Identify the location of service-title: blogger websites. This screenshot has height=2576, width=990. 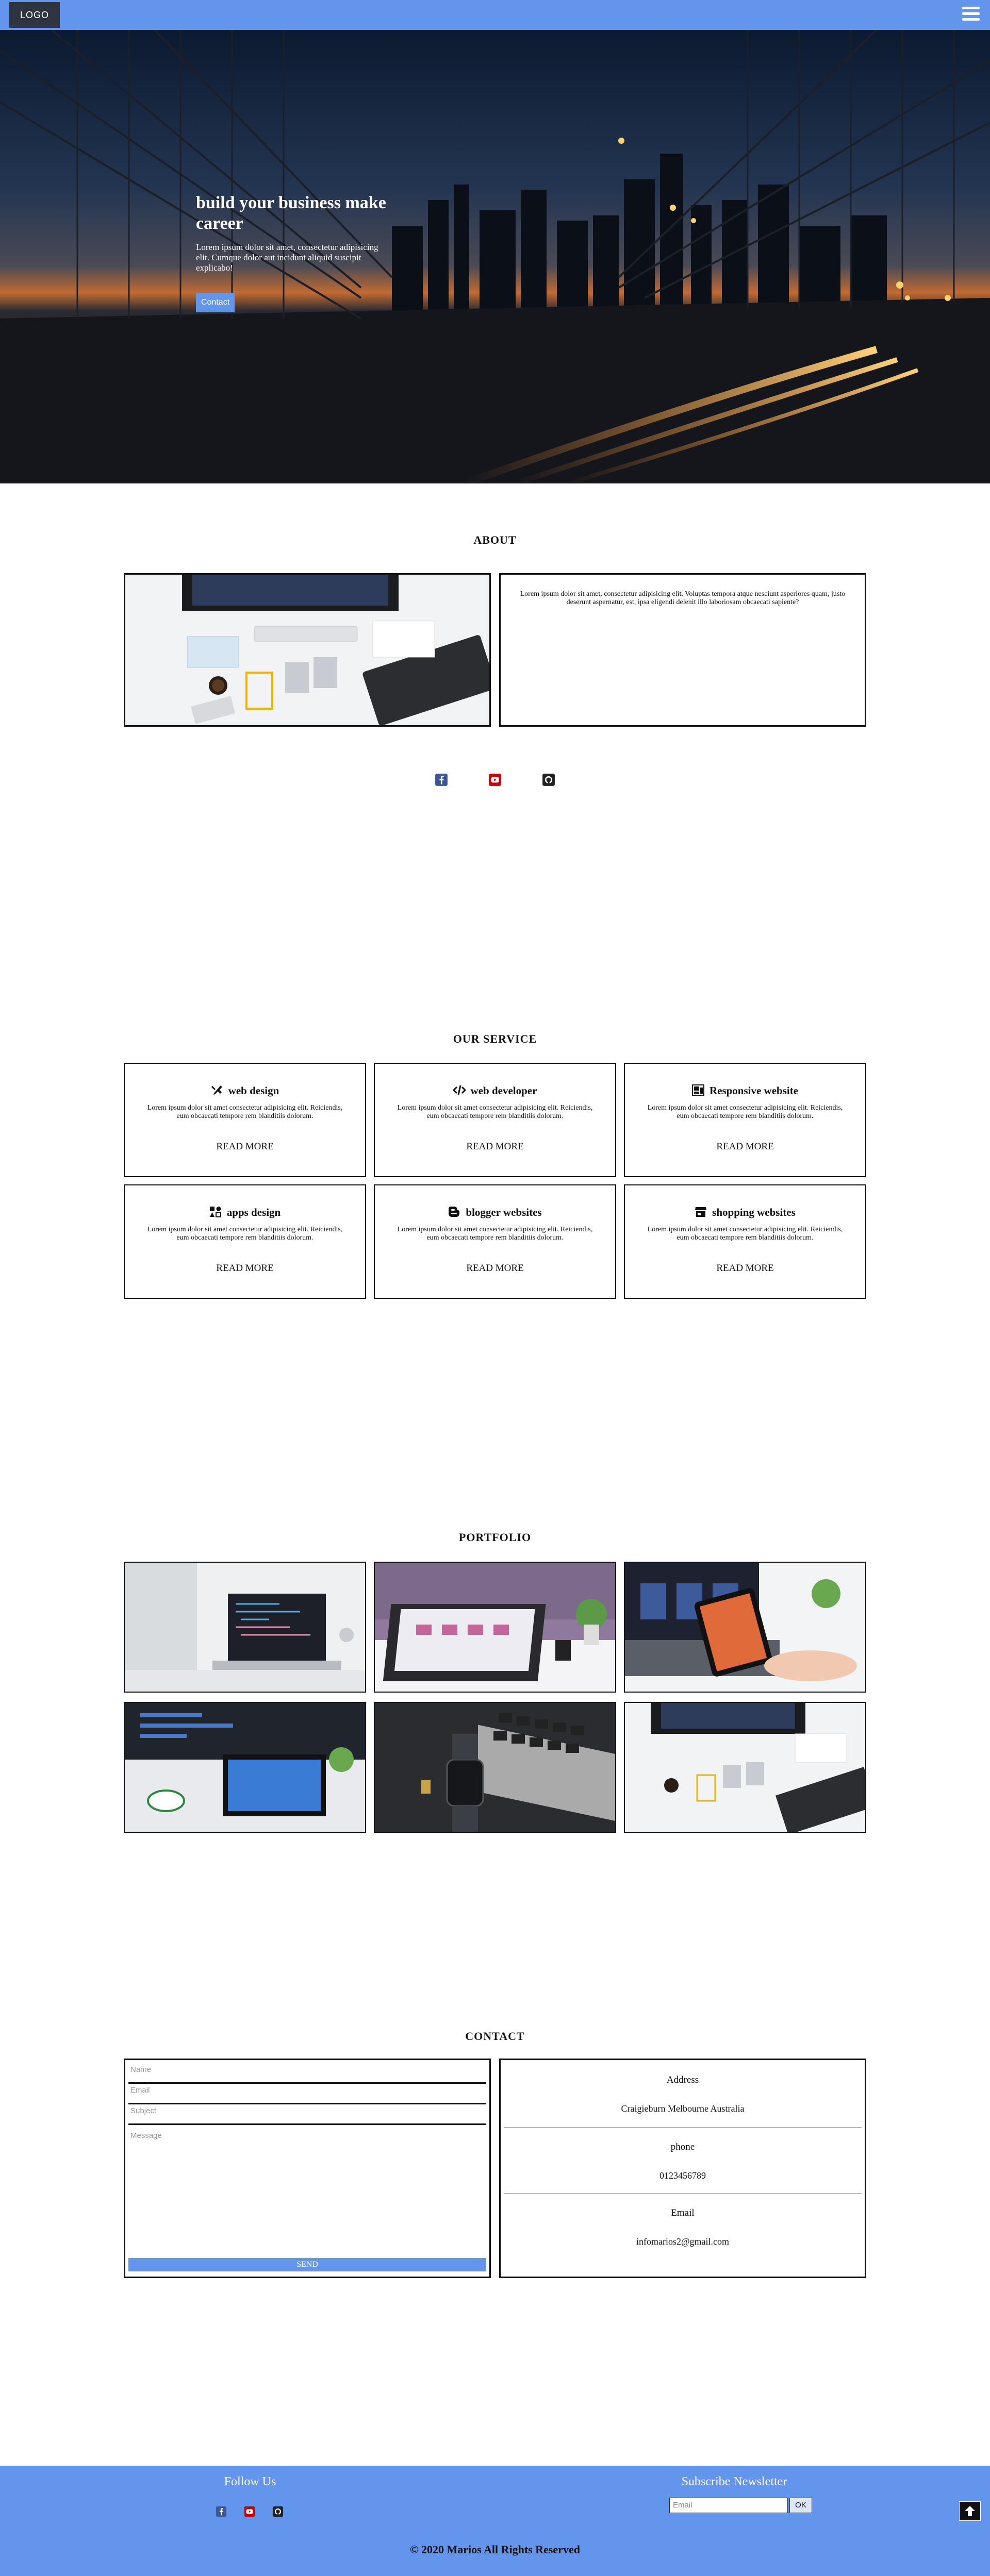
(504, 1212).